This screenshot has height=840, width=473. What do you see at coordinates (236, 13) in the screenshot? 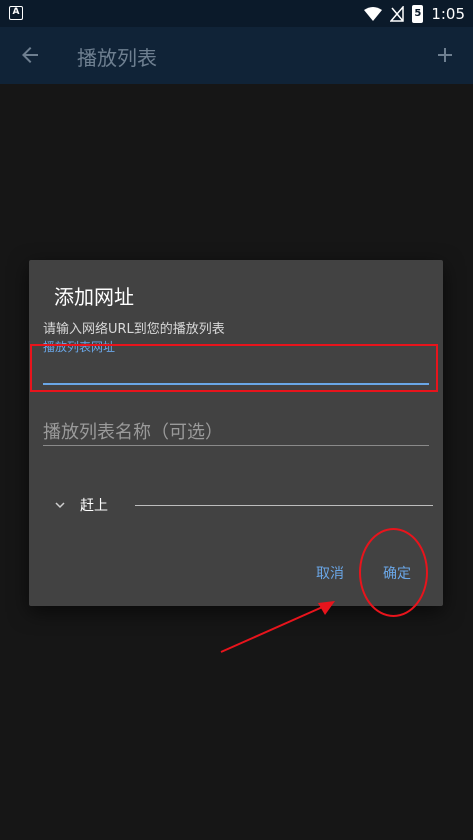
I see `status-bar: A 5 1:05` at bounding box center [236, 13].